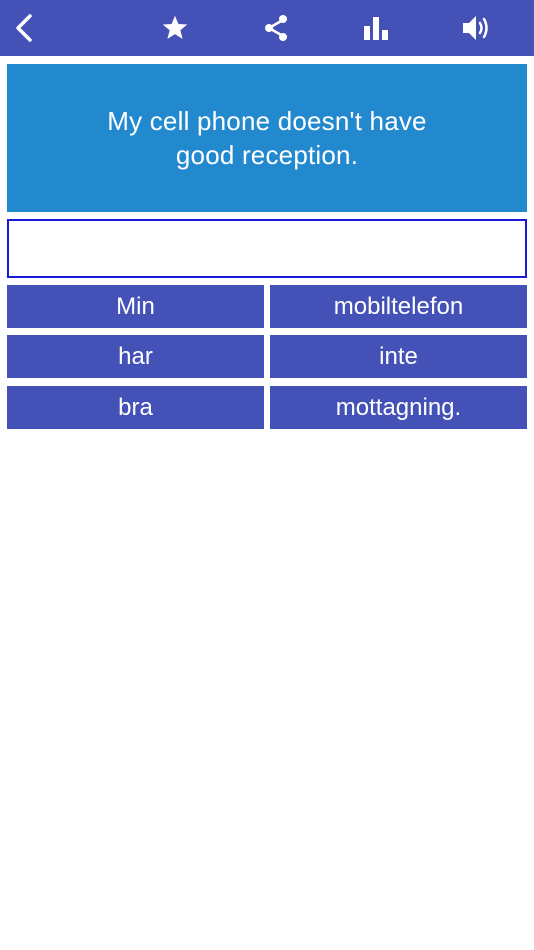  Describe the element at coordinates (135, 407) in the screenshot. I see `word-tile: bra` at that location.